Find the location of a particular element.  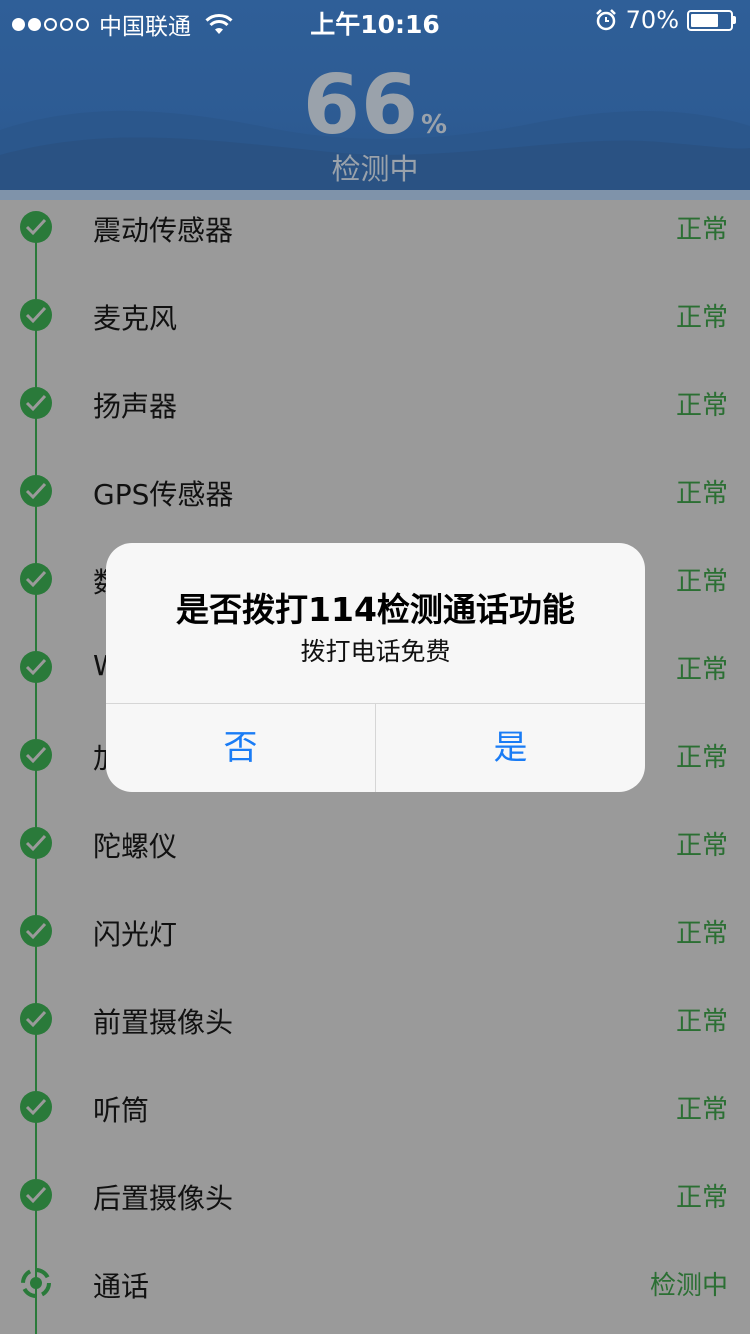

dialog-message: 拨打电话免费 is located at coordinates (375, 651).